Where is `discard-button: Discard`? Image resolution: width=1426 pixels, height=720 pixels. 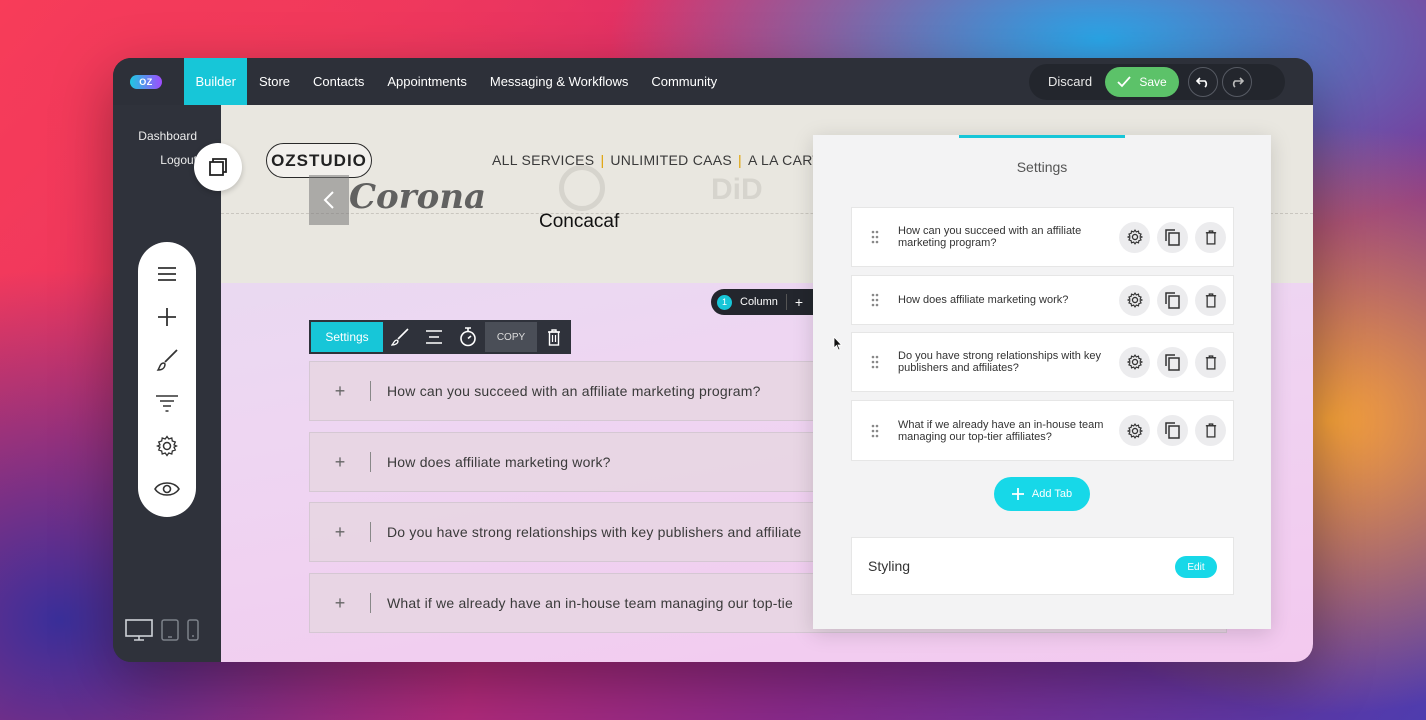 discard-button: Discard is located at coordinates (1070, 82).